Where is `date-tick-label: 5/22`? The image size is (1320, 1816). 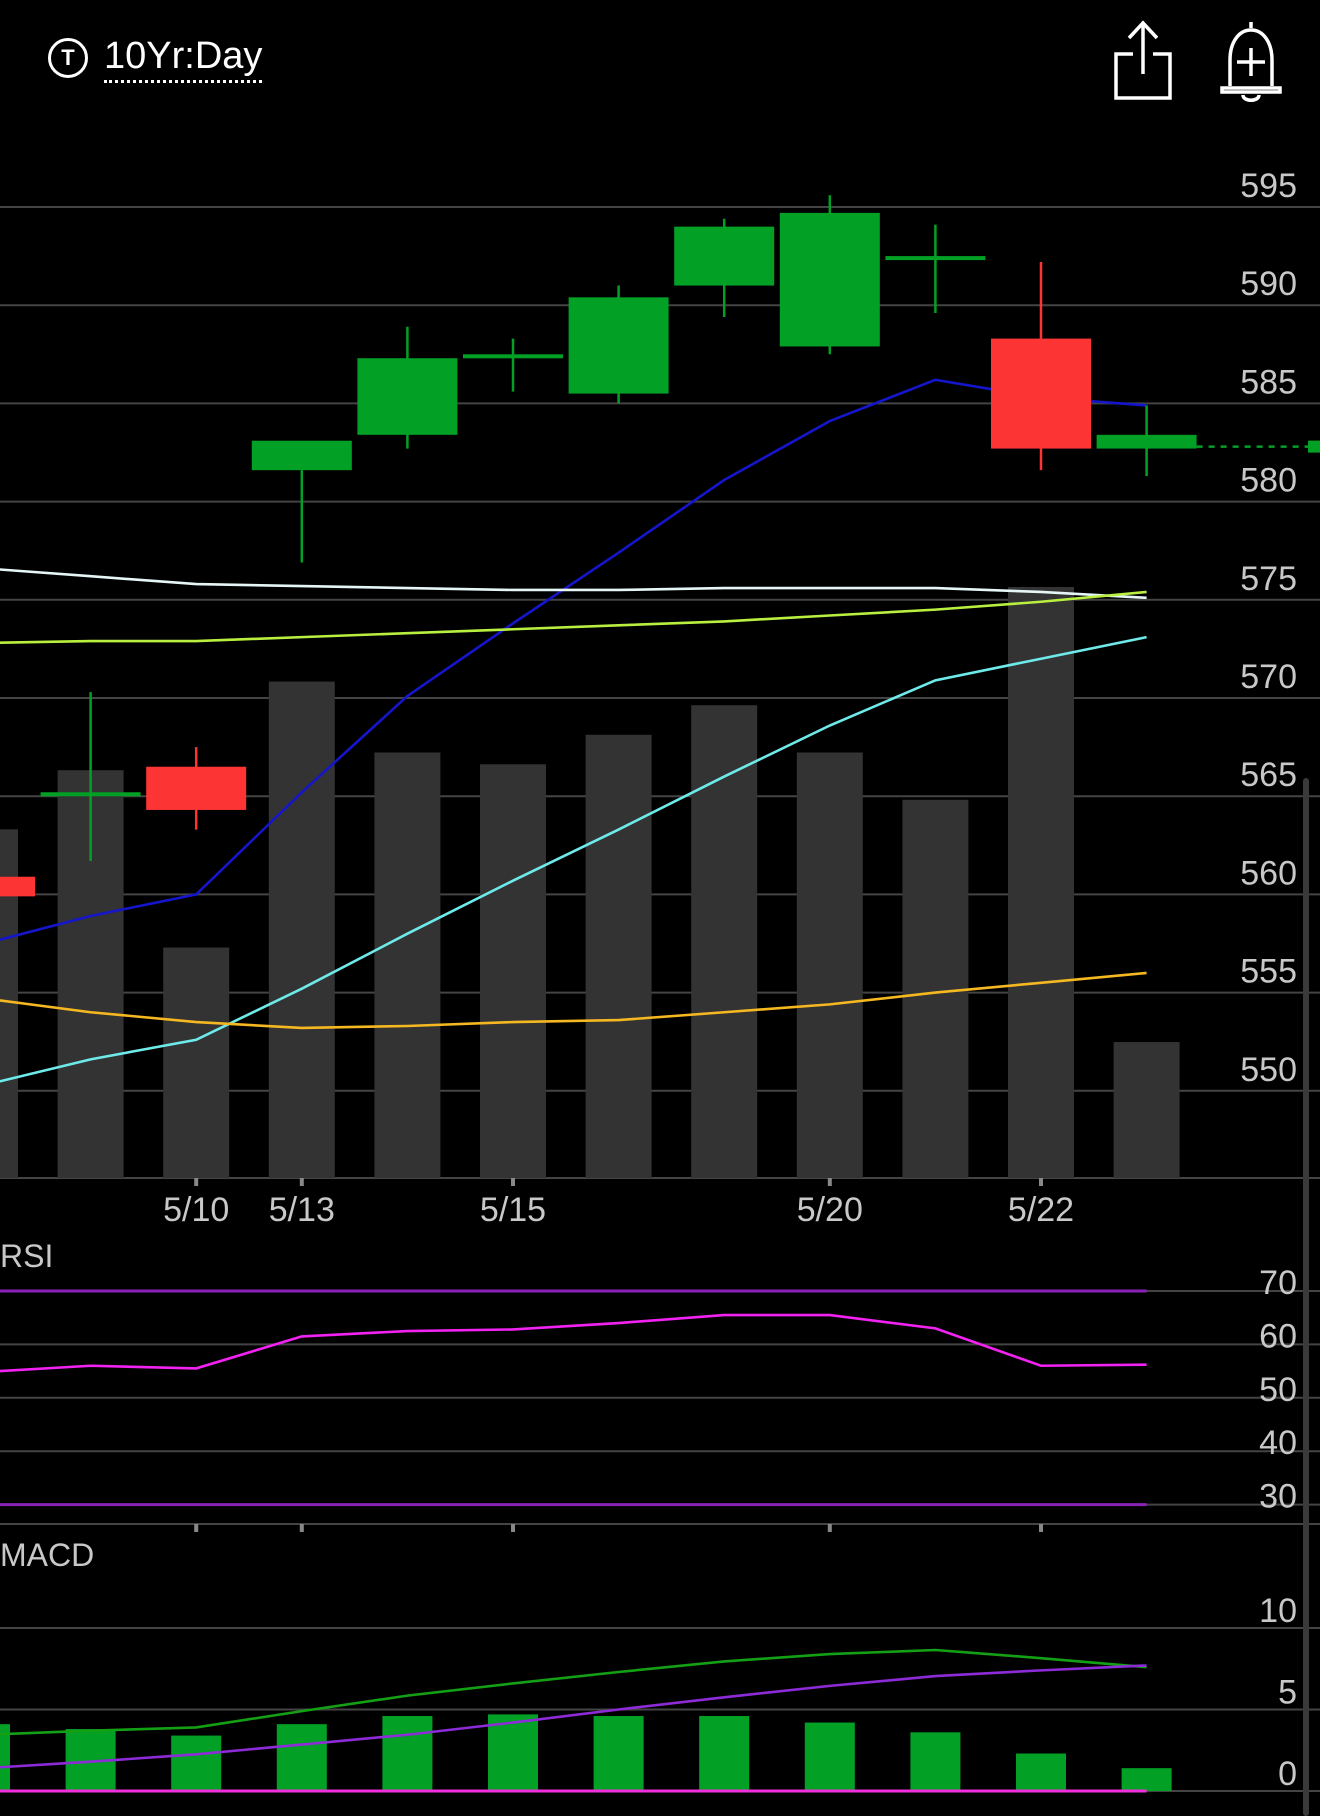 date-tick-label: 5/22 is located at coordinates (1041, 1210).